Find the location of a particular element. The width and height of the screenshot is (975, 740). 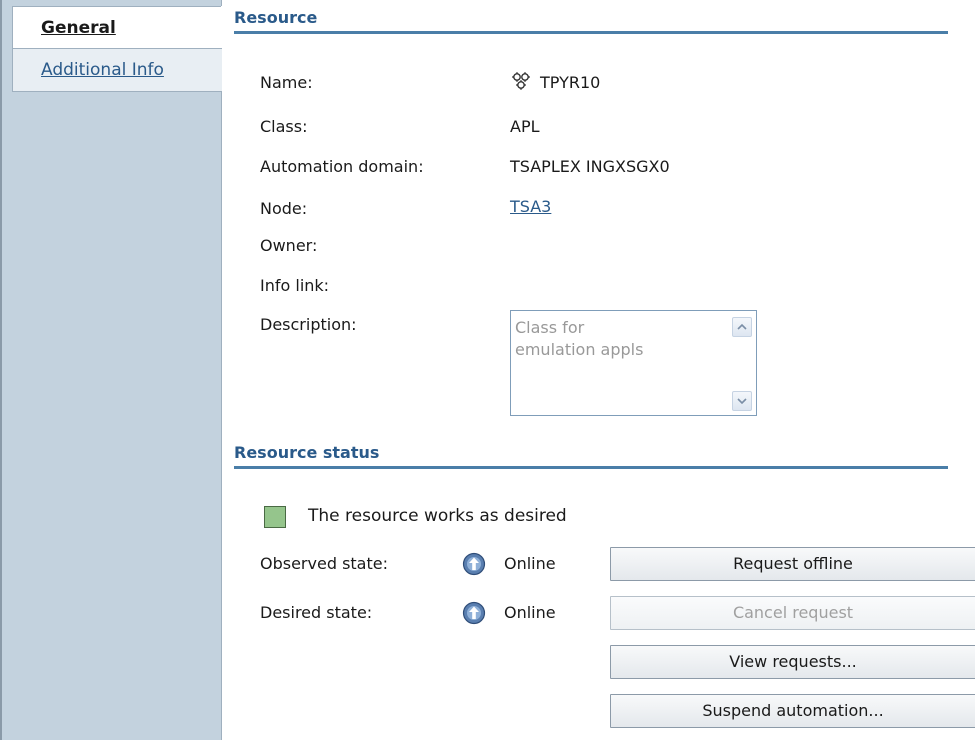

description-textarea: Class for emulation appls is located at coordinates (633, 363).